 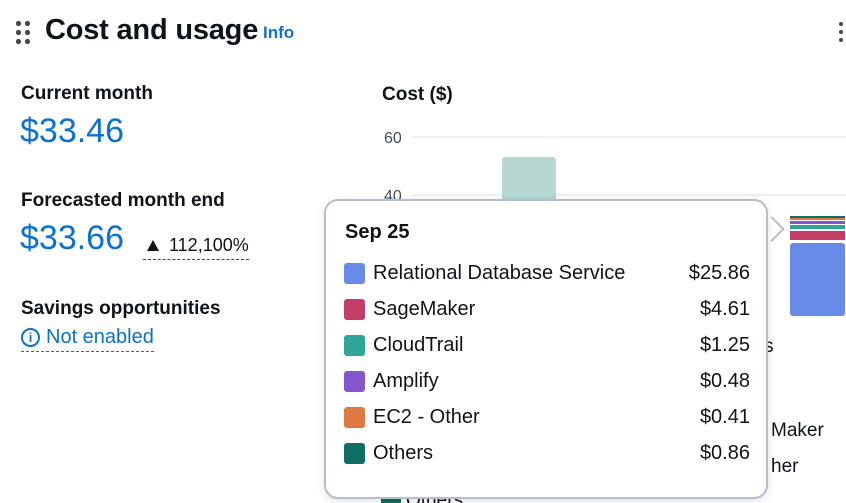 I want to click on tooltip-service-cost: $0.41, so click(x=724, y=416).